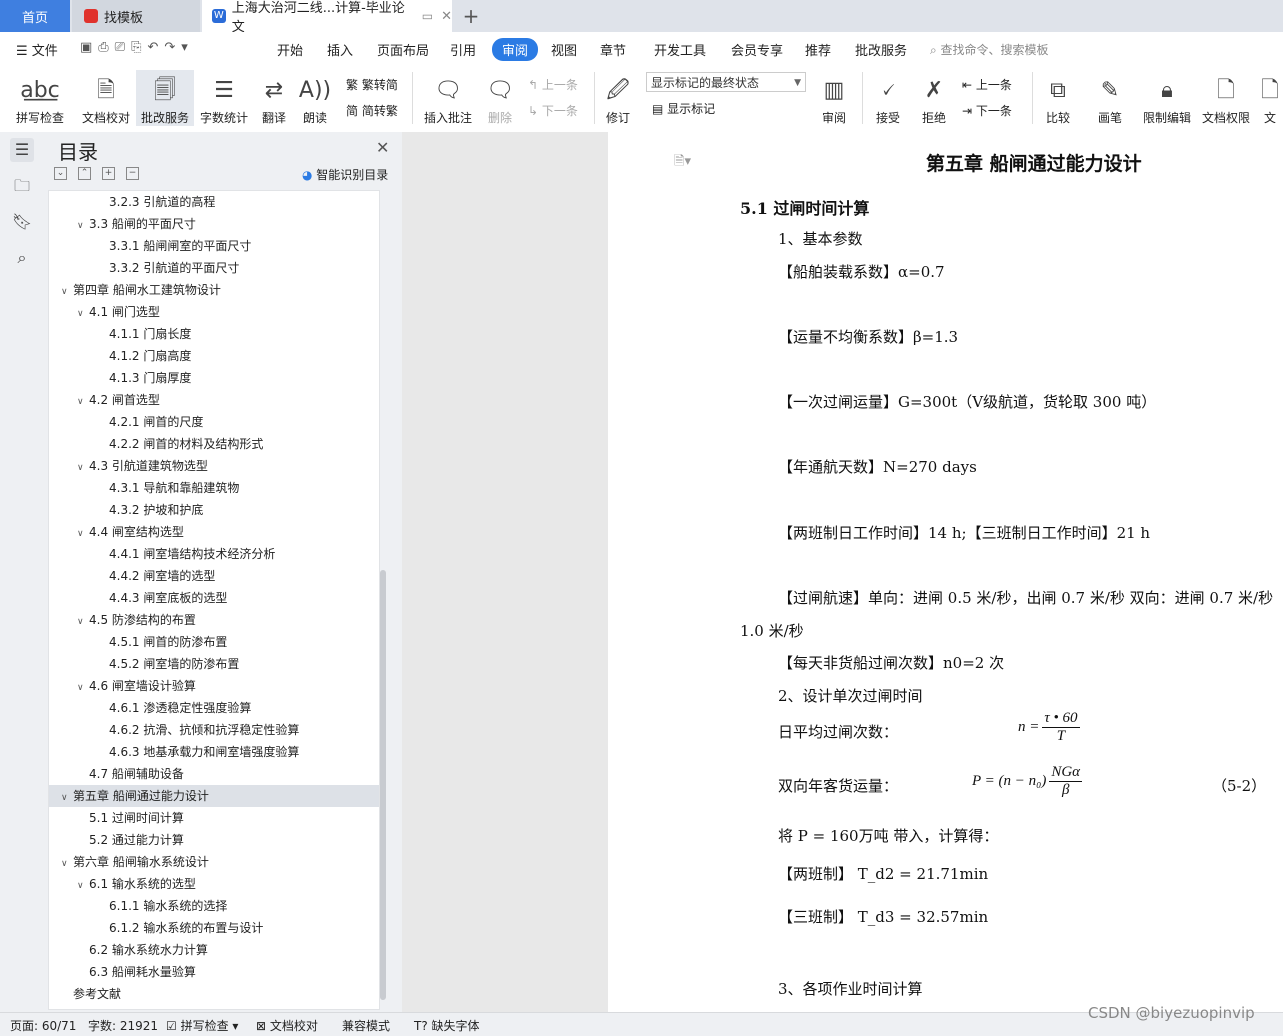 The width and height of the screenshot is (1283, 1036). What do you see at coordinates (383, 785) in the screenshot?
I see `toc-scrollbar` at bounding box center [383, 785].